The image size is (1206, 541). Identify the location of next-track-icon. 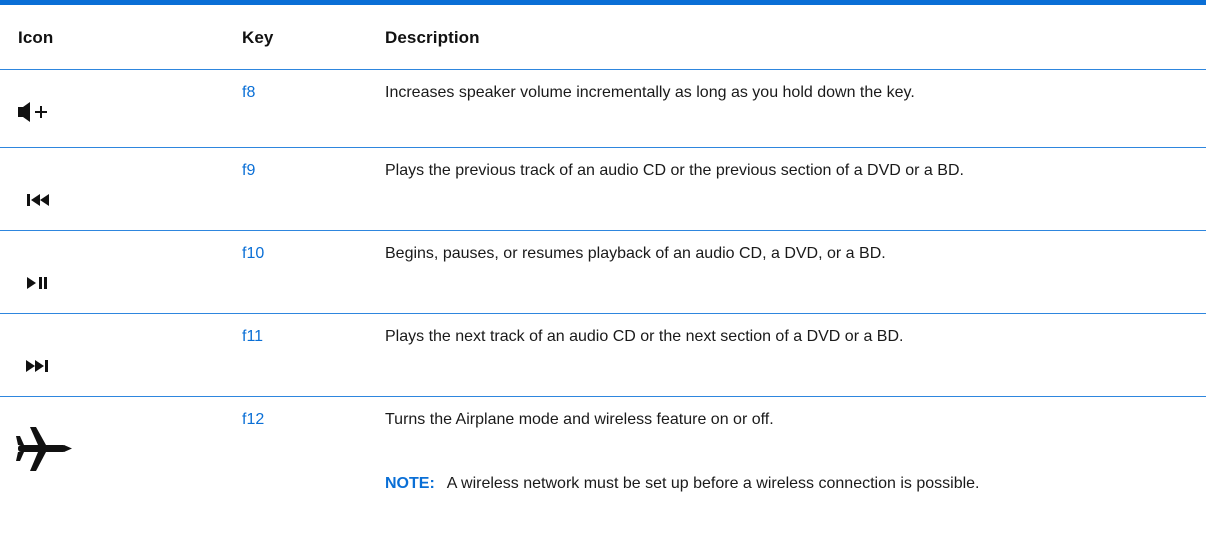
(59, 366).